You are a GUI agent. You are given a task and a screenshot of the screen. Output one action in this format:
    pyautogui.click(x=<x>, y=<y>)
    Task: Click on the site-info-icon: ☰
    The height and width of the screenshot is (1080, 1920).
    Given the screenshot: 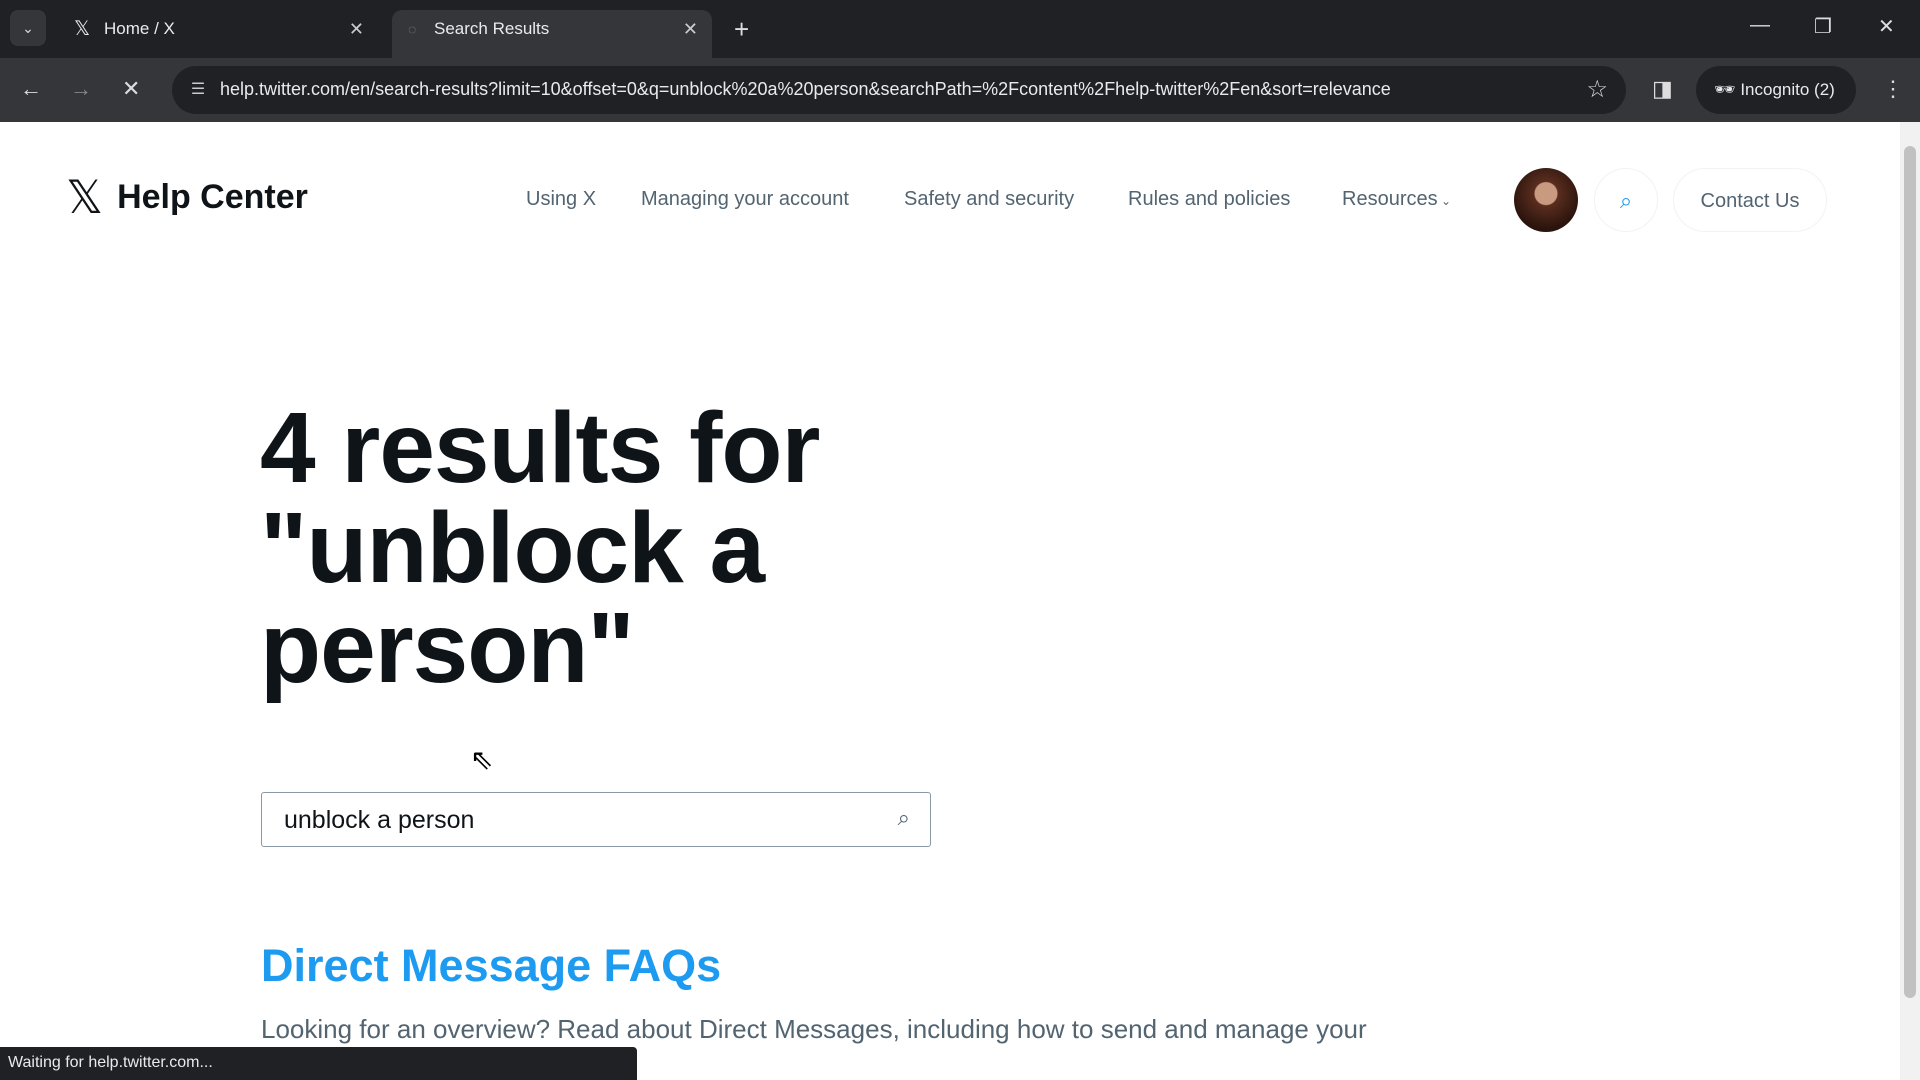 What is the action you would take?
    pyautogui.click(x=198, y=90)
    